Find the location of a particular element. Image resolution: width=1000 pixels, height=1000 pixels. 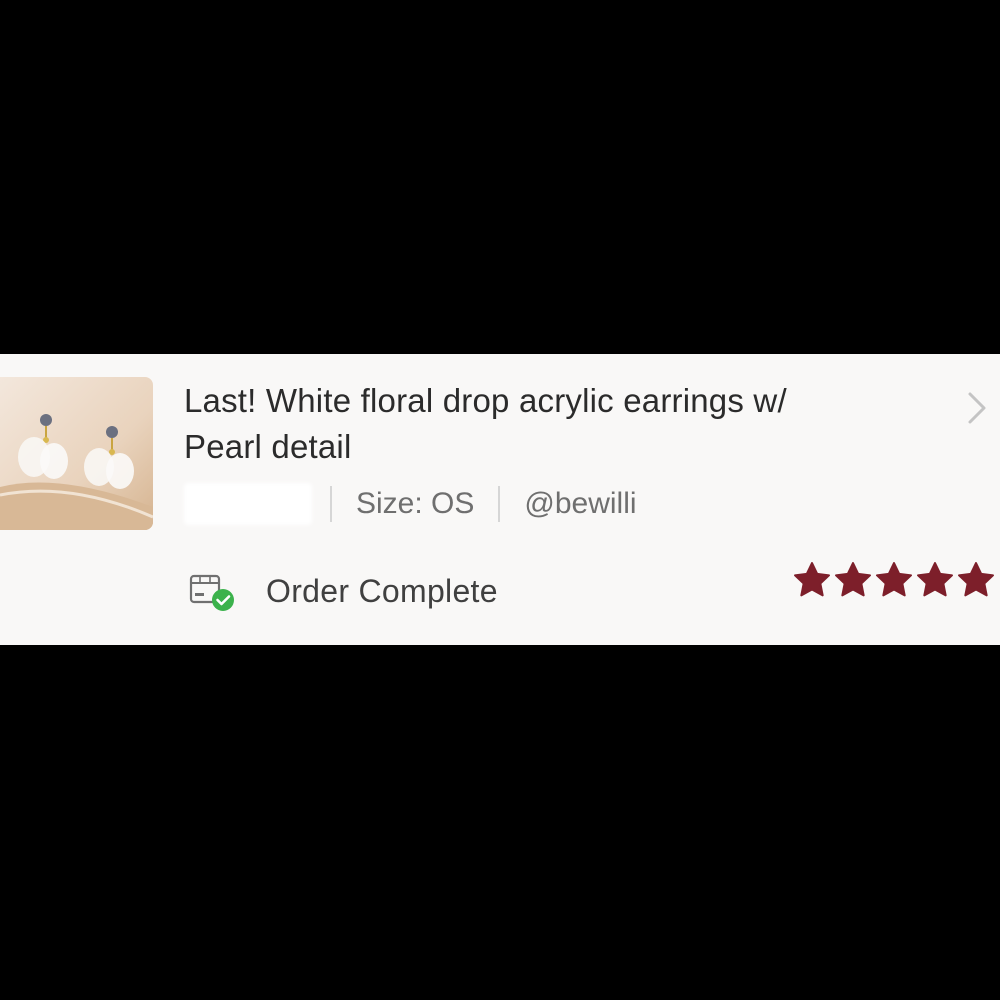

order-status-text: Order Complete is located at coordinates (382, 590).